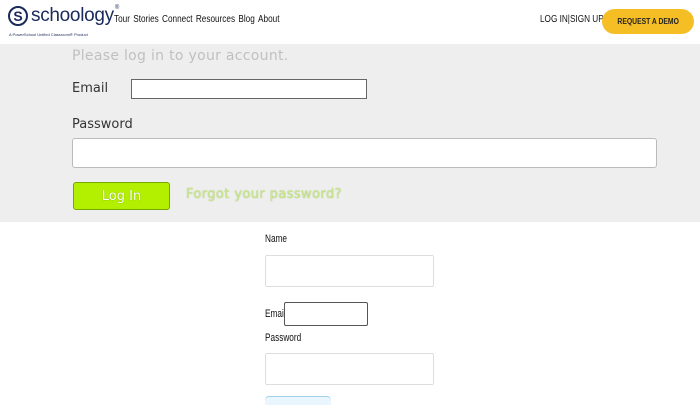  I want to click on login-email-label: Email, so click(90, 88).